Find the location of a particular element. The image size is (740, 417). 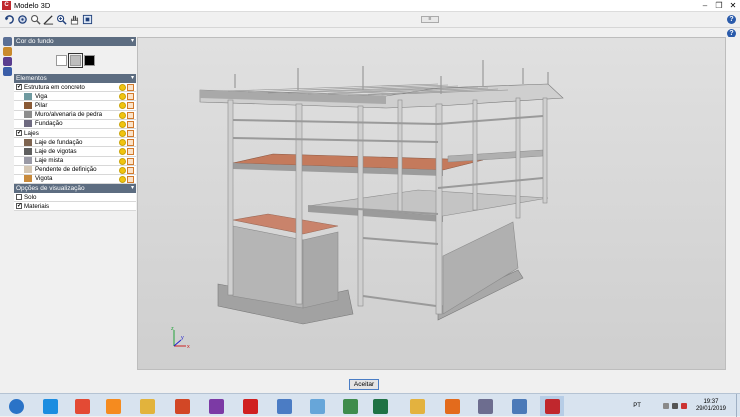

speaker-icon is located at coordinates (674, 405).